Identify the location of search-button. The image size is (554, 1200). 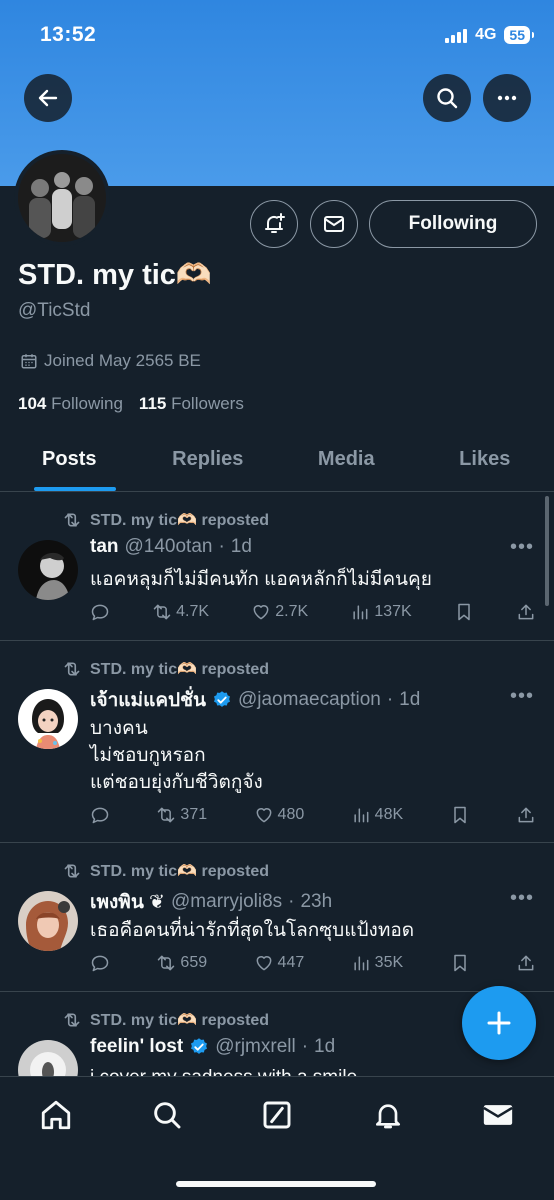
(447, 98).